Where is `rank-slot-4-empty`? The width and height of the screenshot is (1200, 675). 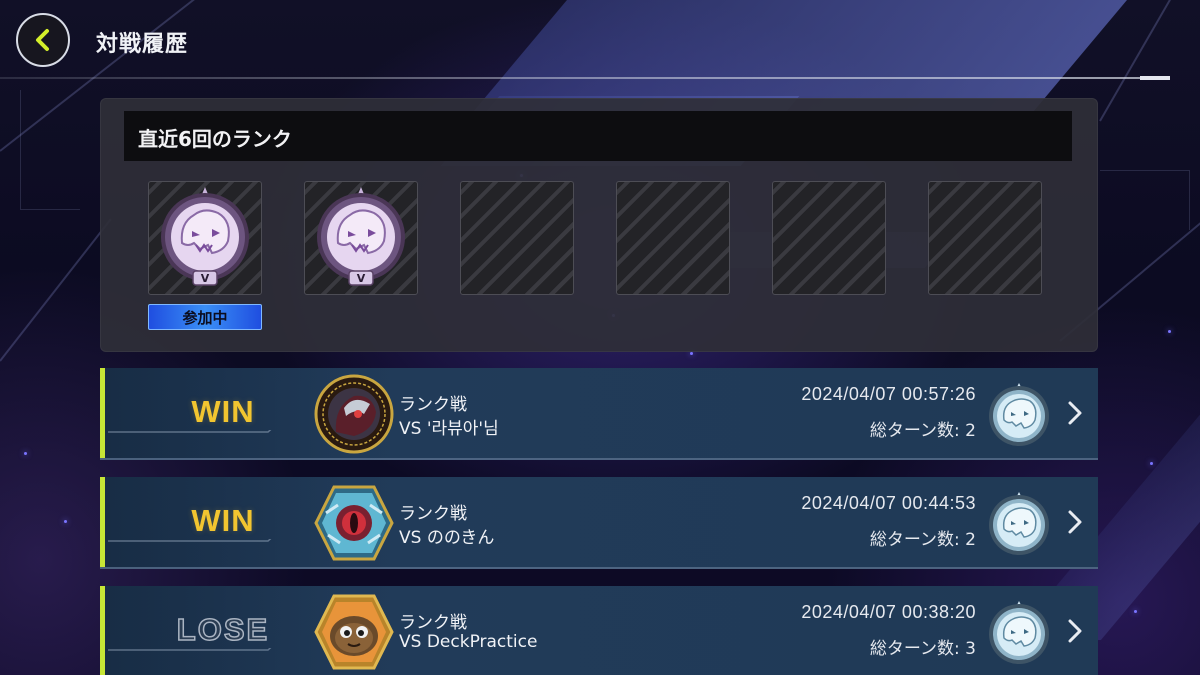
rank-slot-4-empty is located at coordinates (673, 238).